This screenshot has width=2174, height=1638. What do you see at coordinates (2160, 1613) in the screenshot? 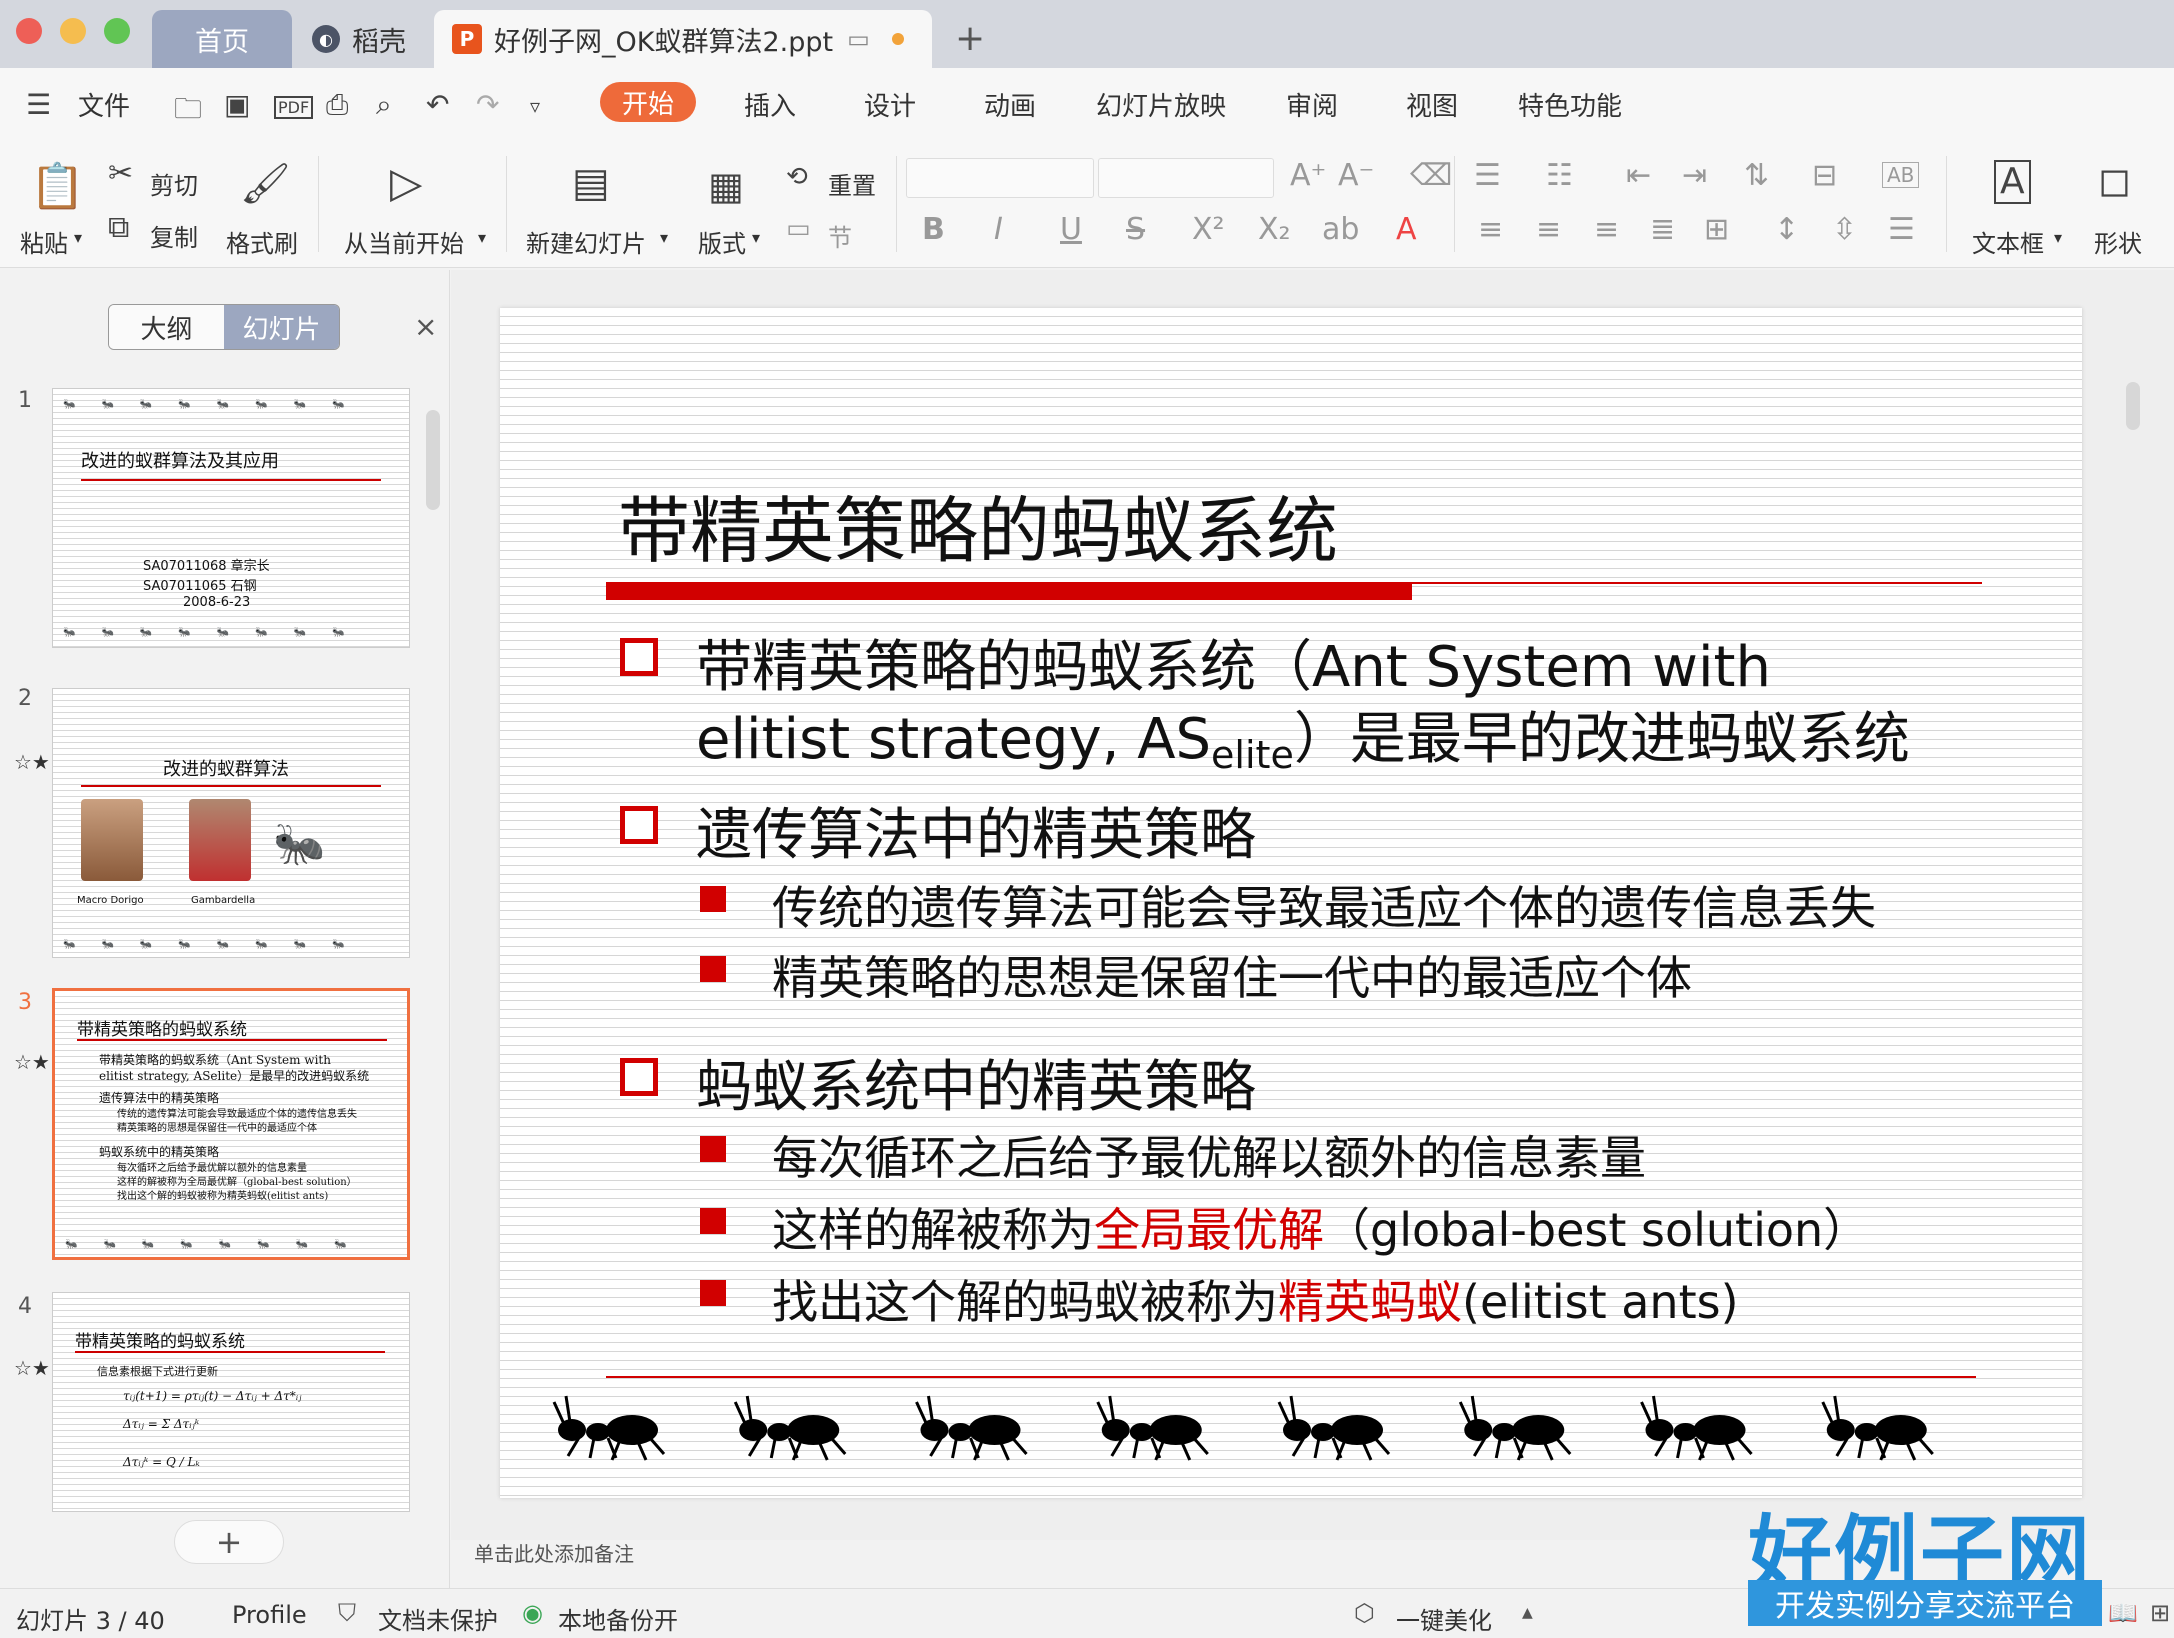
I see `grid-view-icon: ⊞` at bounding box center [2160, 1613].